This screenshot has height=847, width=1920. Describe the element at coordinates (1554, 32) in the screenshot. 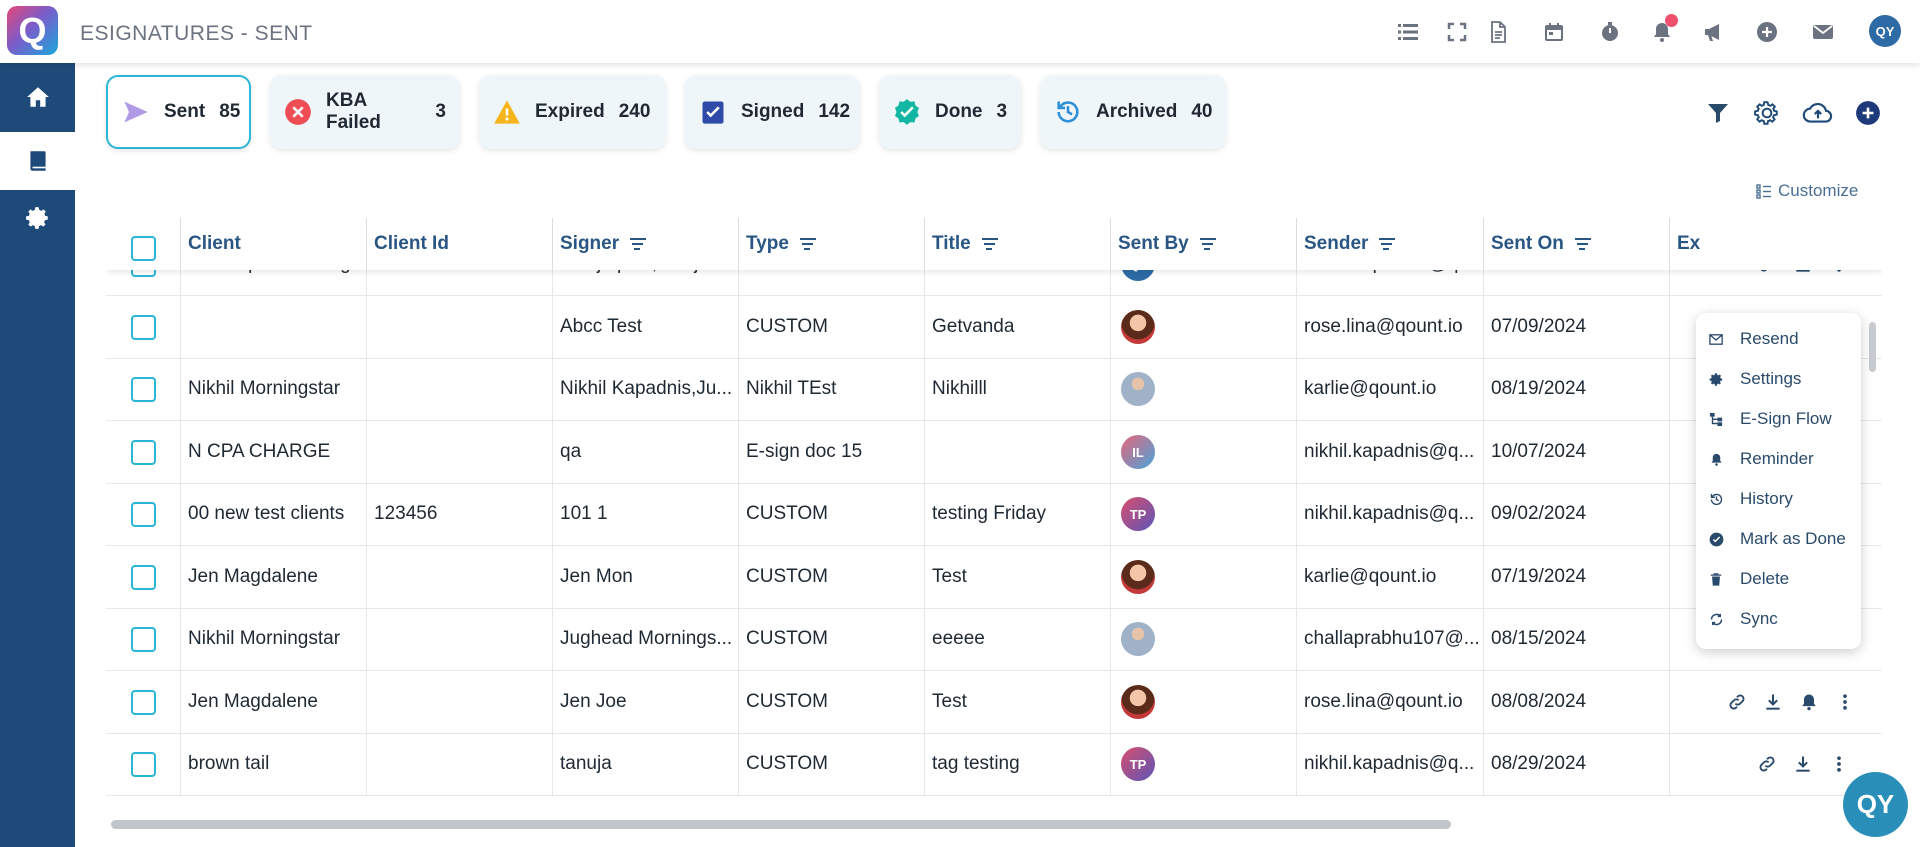

I see `calendar-icon` at that location.